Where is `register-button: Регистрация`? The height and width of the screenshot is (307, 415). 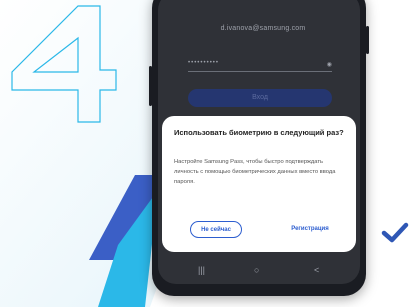 register-button: Регистрация is located at coordinates (310, 229).